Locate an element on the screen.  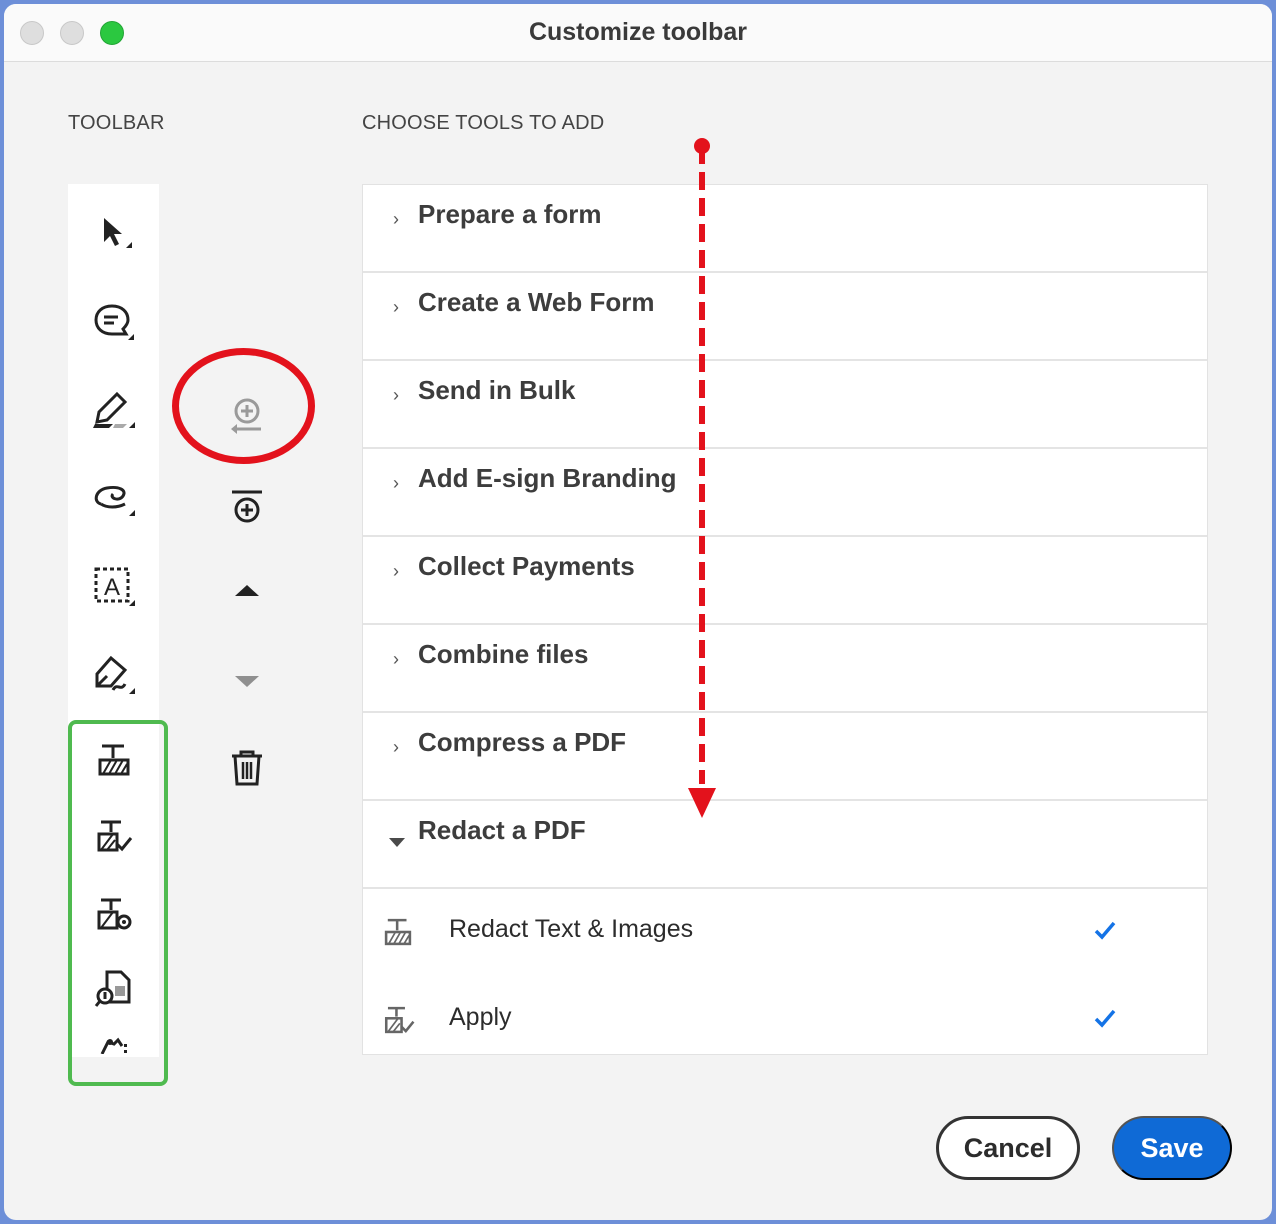
category-label: Prepare a form is located at coordinates (510, 214).